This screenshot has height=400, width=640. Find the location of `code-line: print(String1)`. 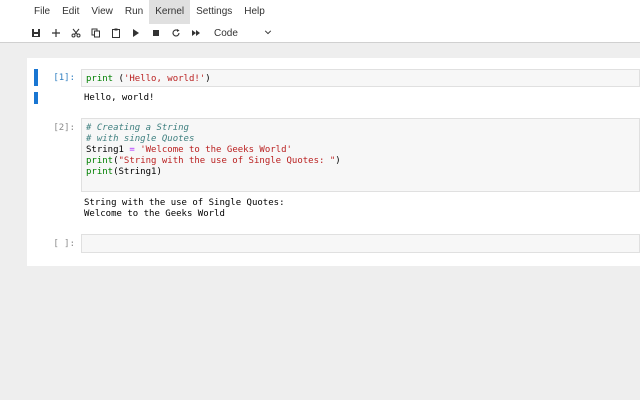

code-line: print(String1) is located at coordinates (360, 172).